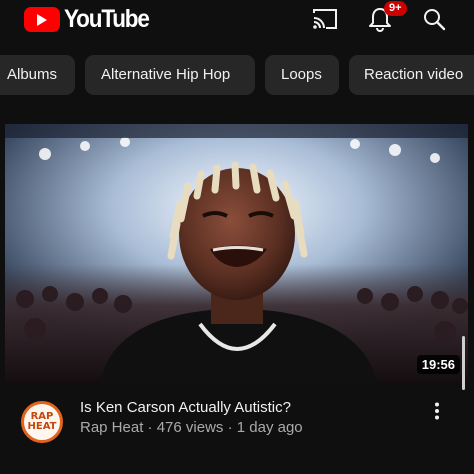 This screenshot has width=474, height=474. I want to click on chip-reaction-video: Reaction video, so click(411, 75).